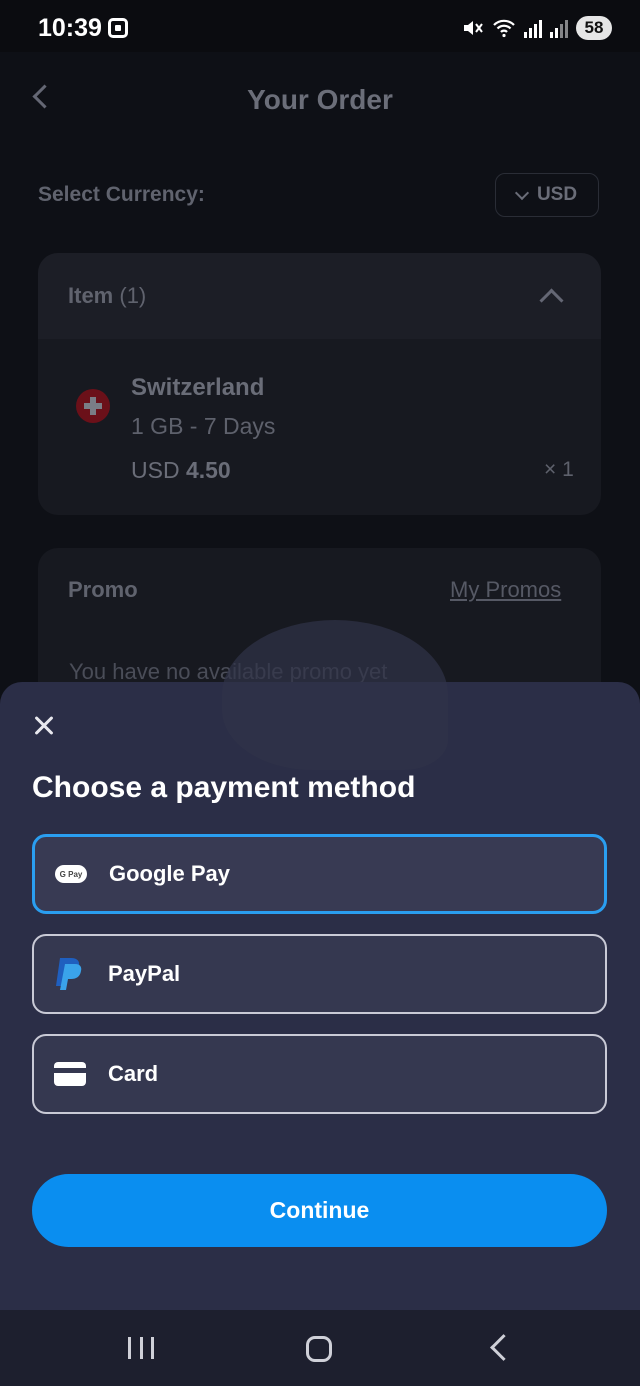 The width and height of the screenshot is (640, 1386). I want to click on battery-icon: 58, so click(594, 28).